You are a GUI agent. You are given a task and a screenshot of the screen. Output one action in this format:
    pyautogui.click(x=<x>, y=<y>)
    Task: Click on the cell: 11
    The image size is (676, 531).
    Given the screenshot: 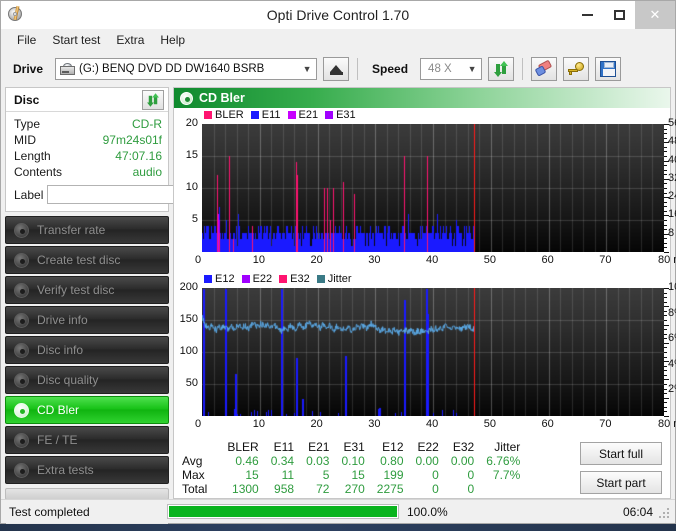 What is the action you would take?
    pyautogui.click(x=288, y=475)
    